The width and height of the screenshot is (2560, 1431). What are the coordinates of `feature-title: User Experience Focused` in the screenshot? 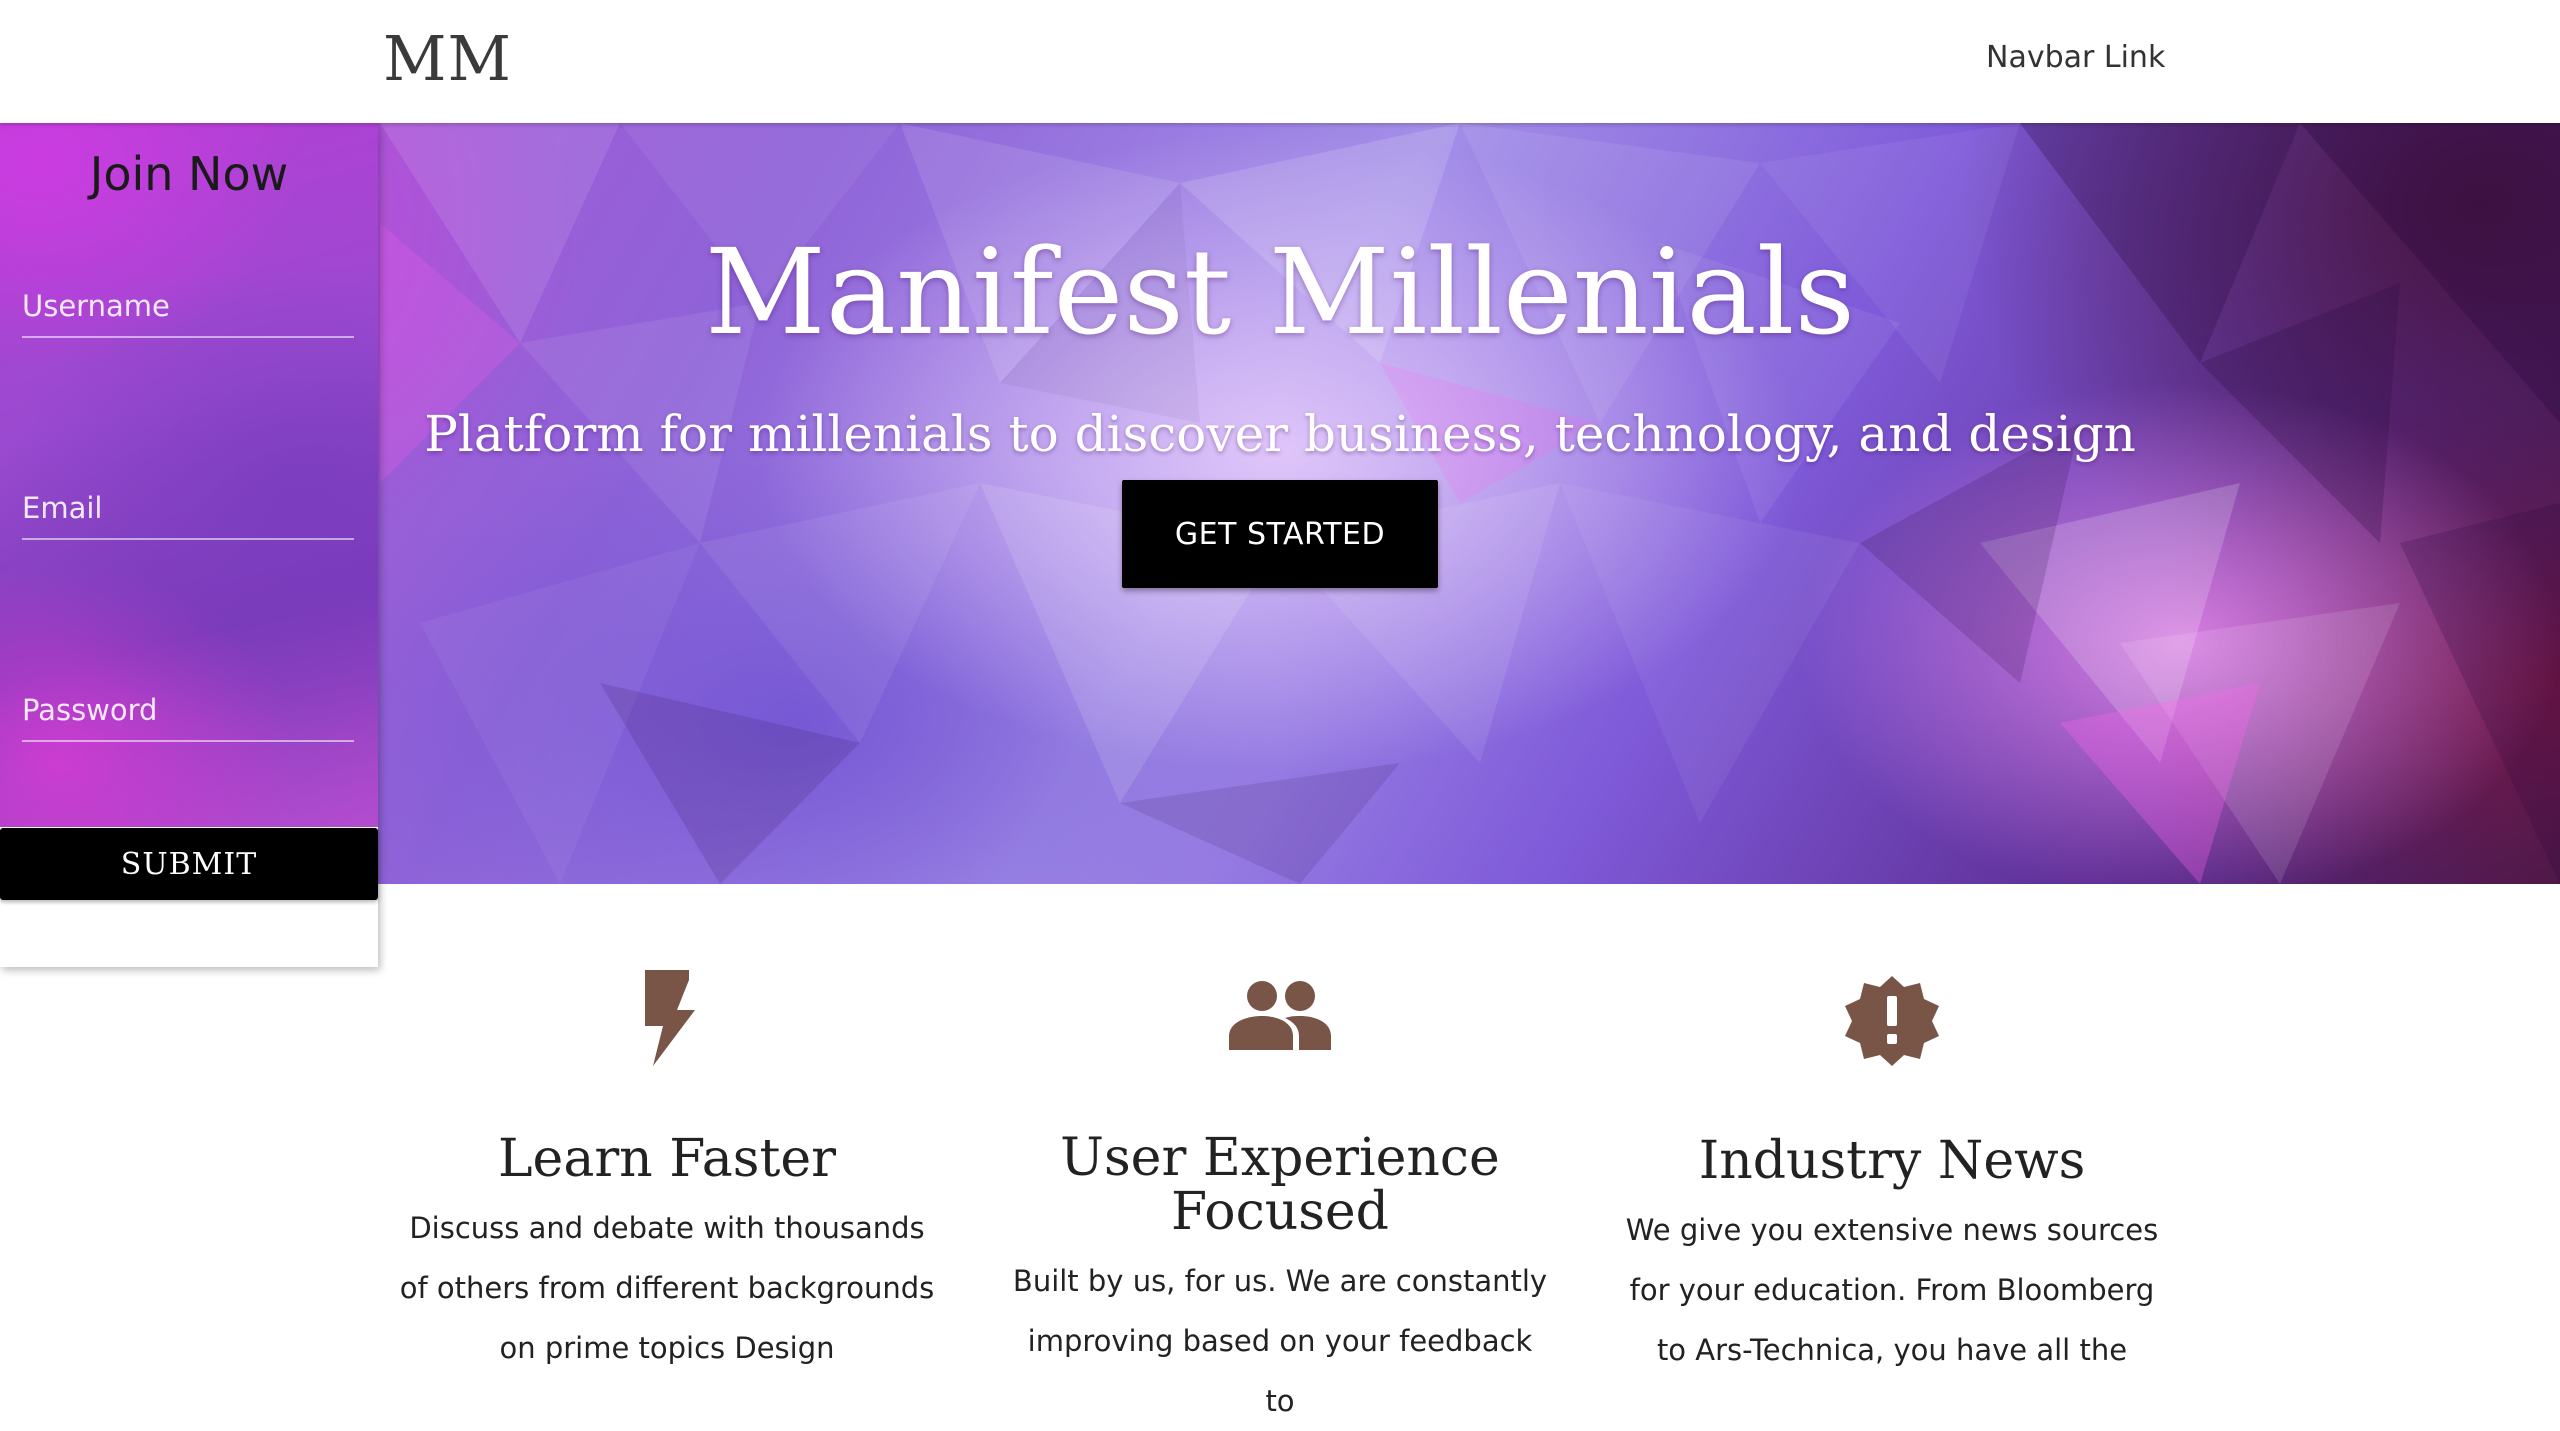 It's located at (1280, 1185).